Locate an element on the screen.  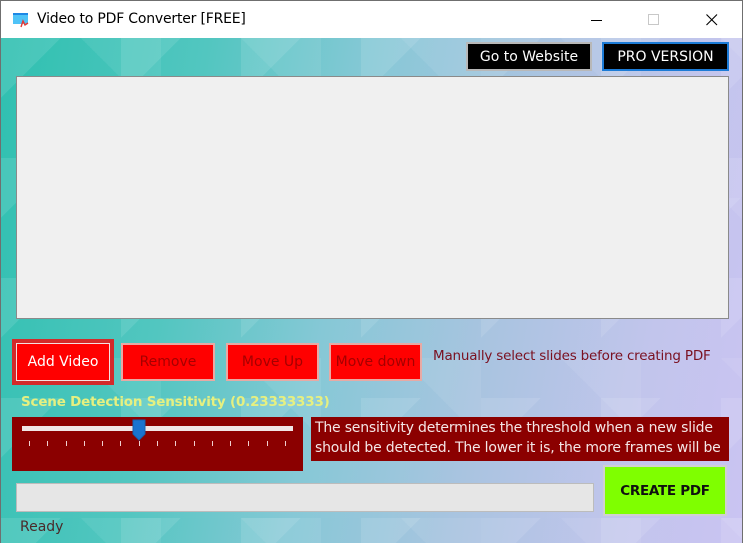
add-video-label: Add Video is located at coordinates (63, 362).